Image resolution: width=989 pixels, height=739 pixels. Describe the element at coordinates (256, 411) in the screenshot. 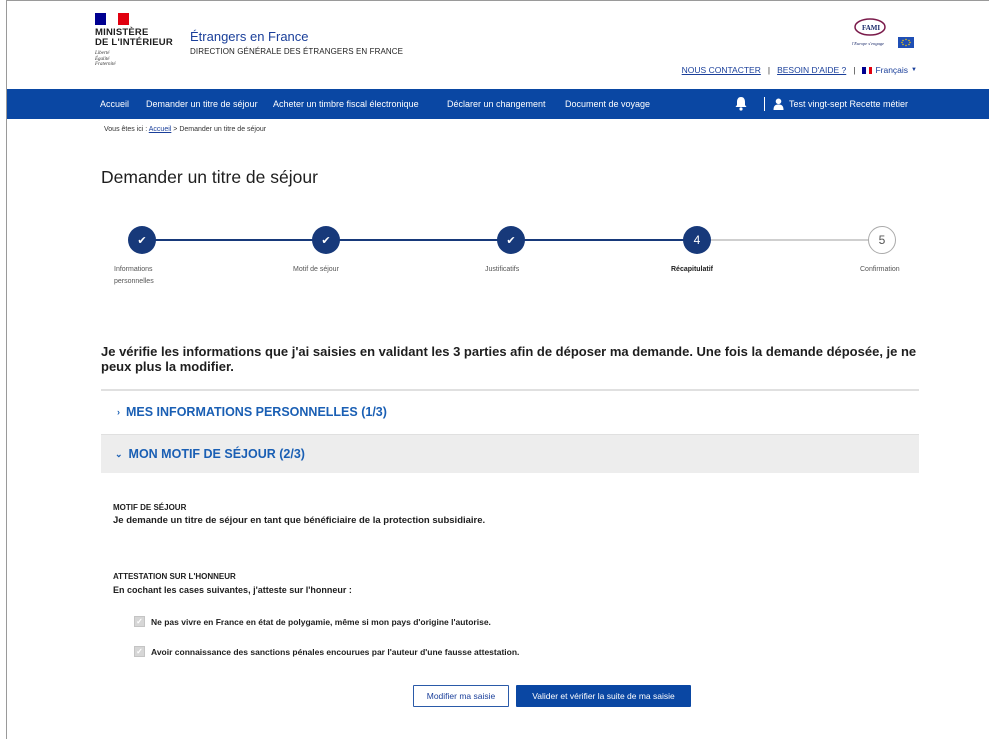

I see `accordion-personal-info-title: MES INFORMATIONS PERSONNELLES (1/3)` at that location.